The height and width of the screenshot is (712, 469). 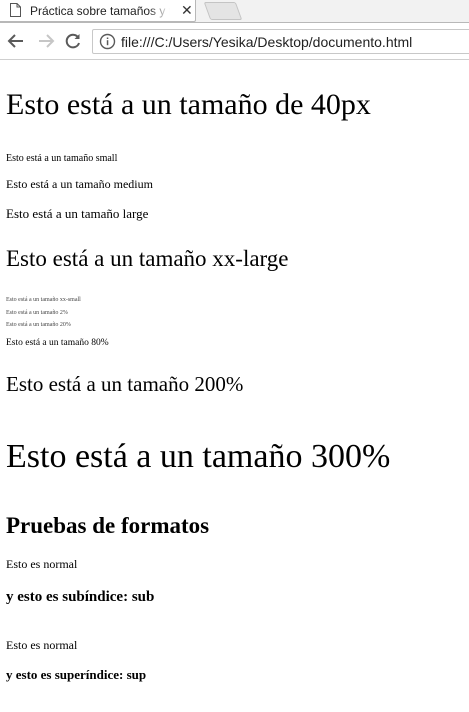 What do you see at coordinates (38, 325) in the screenshot?
I see `text-size-20-percent: Esto está a un tamaño 20%` at bounding box center [38, 325].